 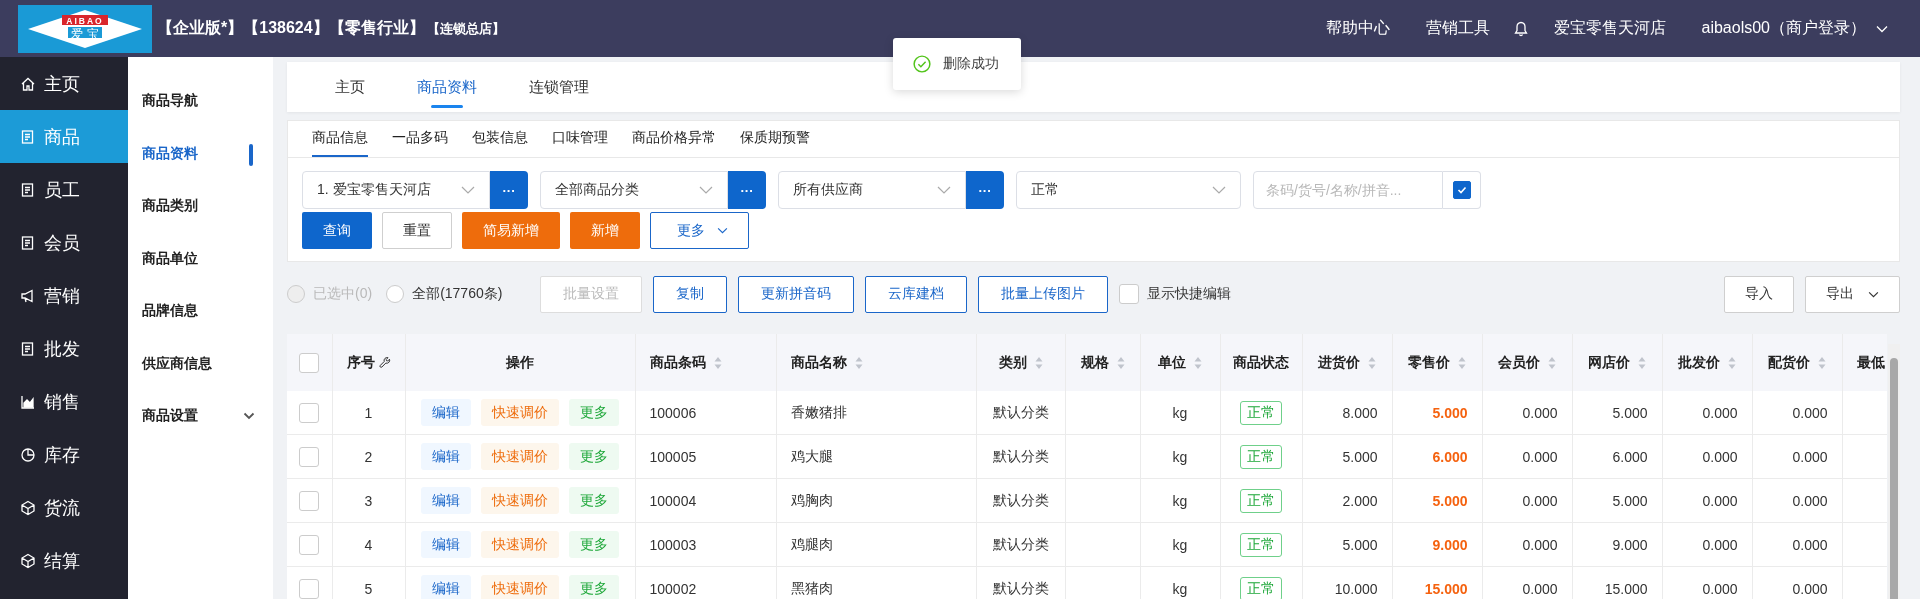 I want to click on sidebar-item: 货流, so click(x=64, y=507).